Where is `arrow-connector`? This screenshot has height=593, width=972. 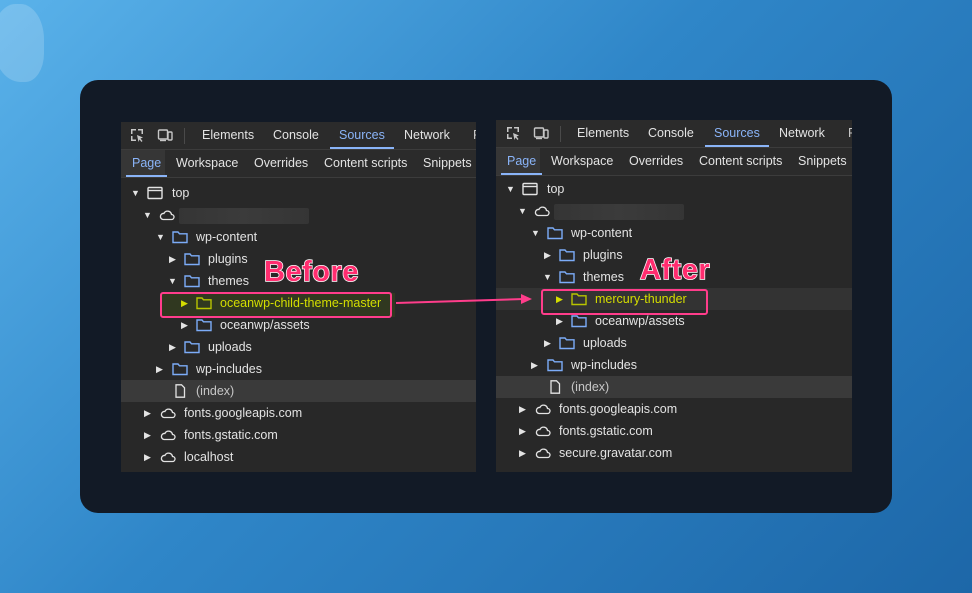 arrow-connector is located at coordinates (463, 299).